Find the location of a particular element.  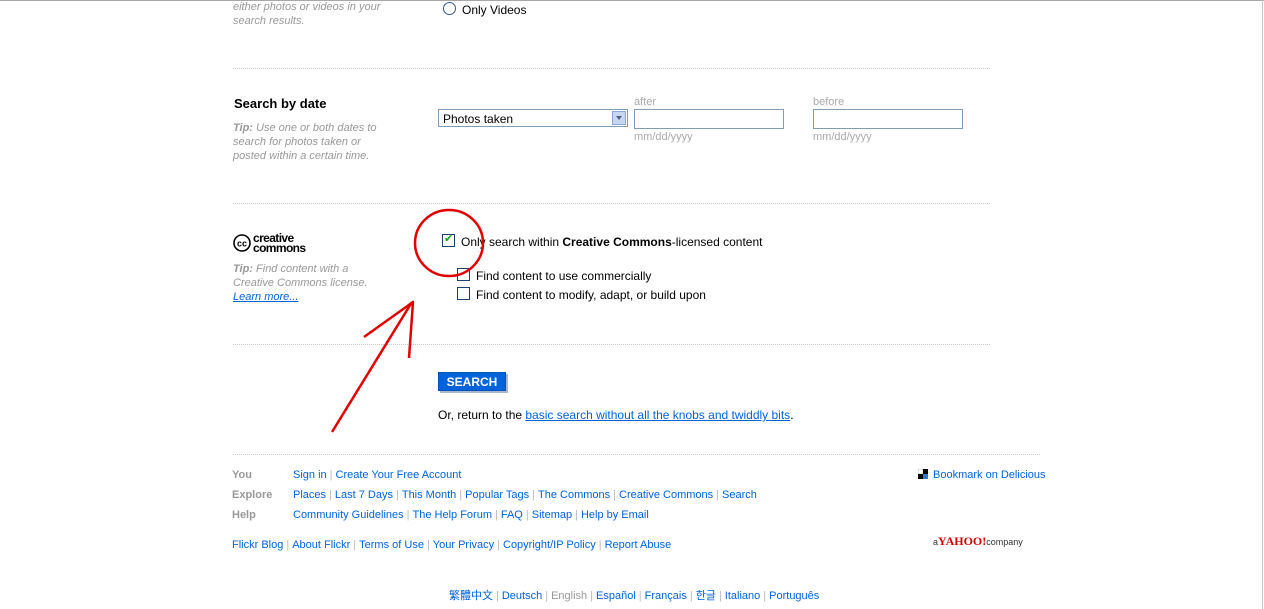

about-flickr-link: About Flickr is located at coordinates (321, 545).